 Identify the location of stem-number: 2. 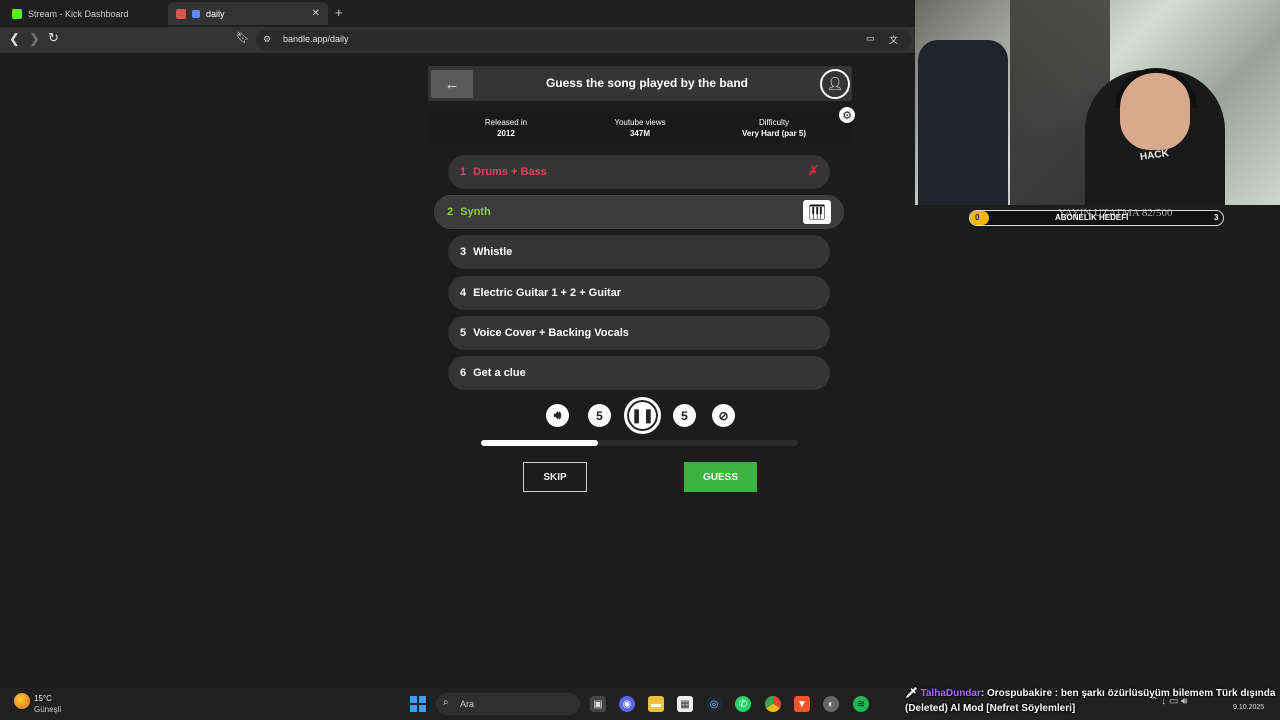
(450, 212).